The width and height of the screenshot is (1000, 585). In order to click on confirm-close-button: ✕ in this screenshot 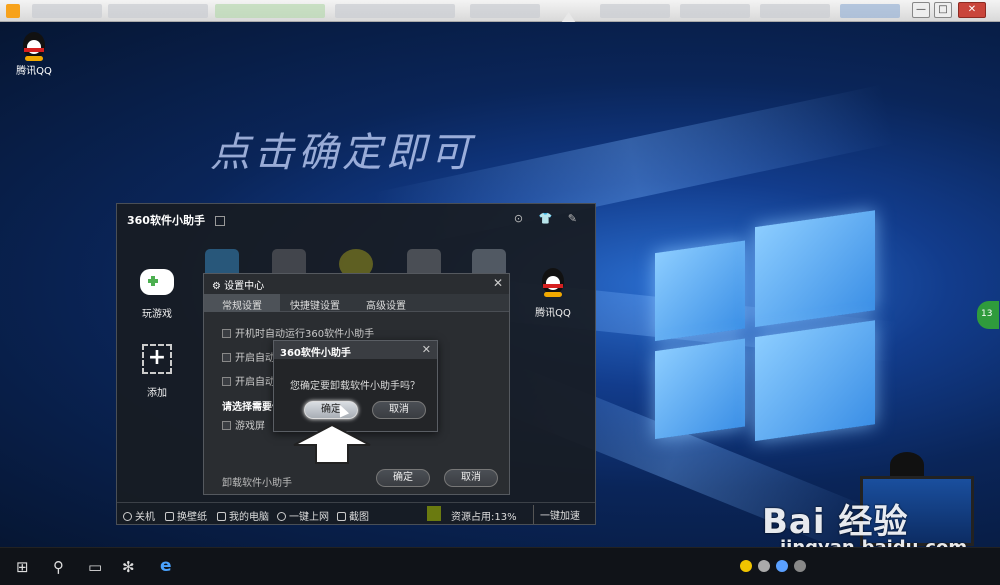, I will do `click(426, 349)`.